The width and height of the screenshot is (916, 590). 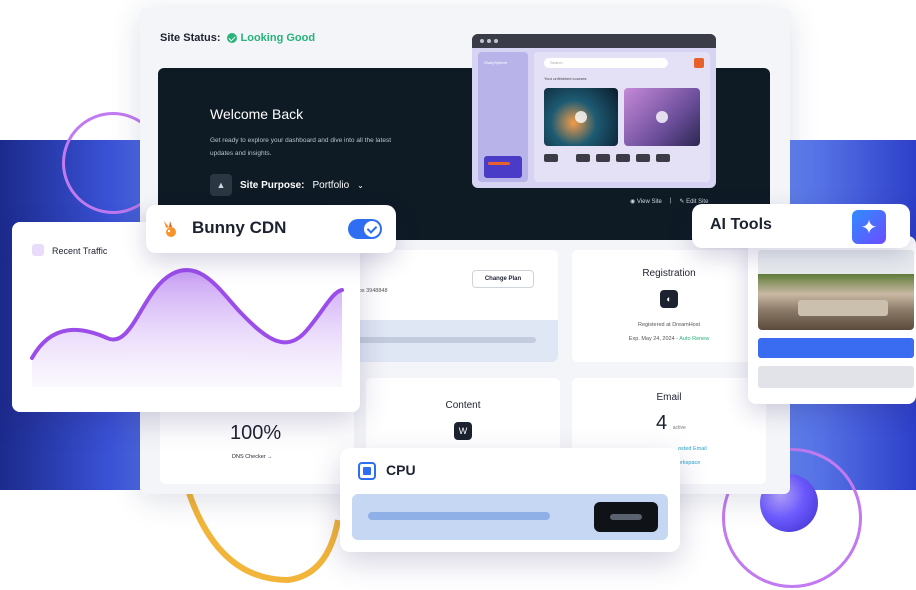 What do you see at coordinates (449, 306) in the screenshot?
I see `plan-card: Change Plan vps 3948848` at bounding box center [449, 306].